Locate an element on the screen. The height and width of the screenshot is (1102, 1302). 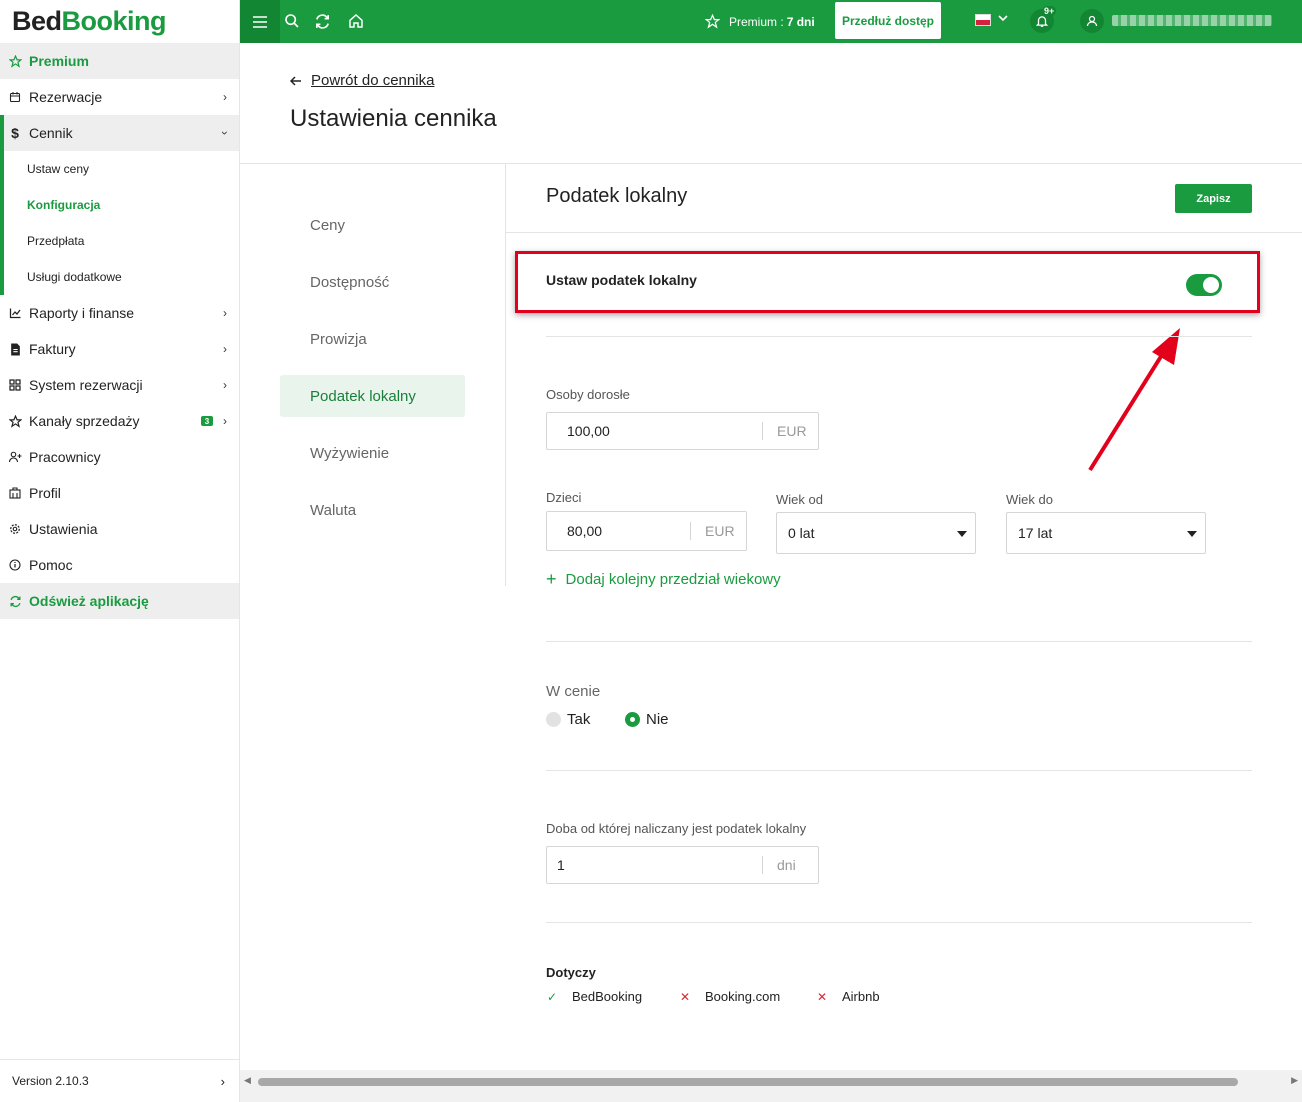
extend-access-button: Przedłuż dostęp is located at coordinates (888, 20).